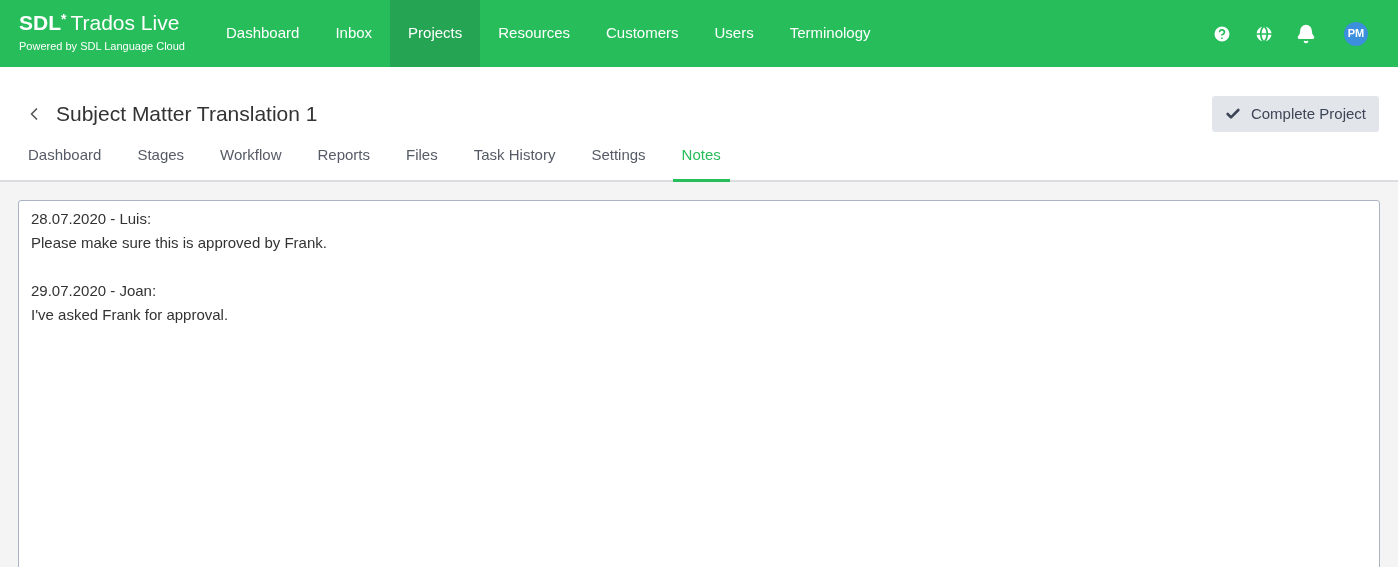  What do you see at coordinates (344, 162) in the screenshot?
I see `tab: Reports` at bounding box center [344, 162].